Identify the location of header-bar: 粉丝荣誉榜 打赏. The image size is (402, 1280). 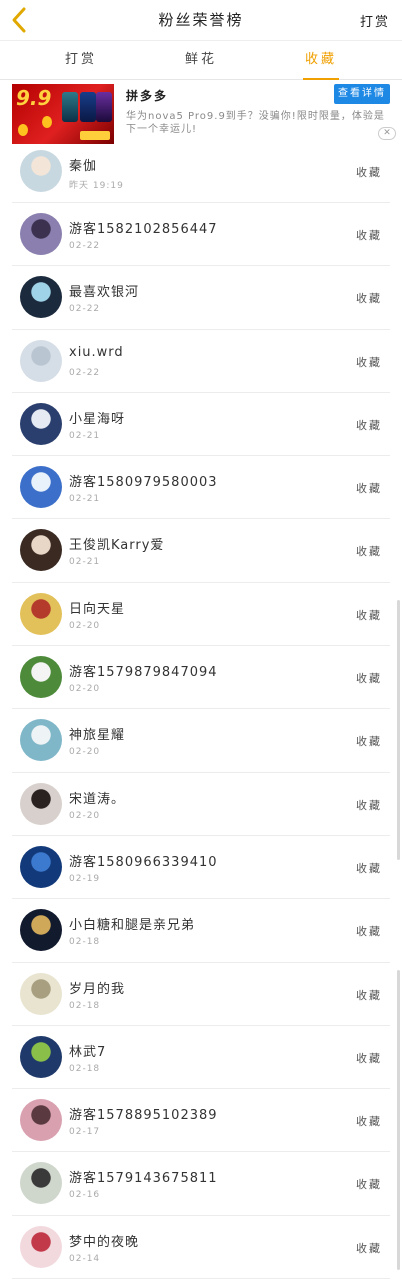
(201, 20).